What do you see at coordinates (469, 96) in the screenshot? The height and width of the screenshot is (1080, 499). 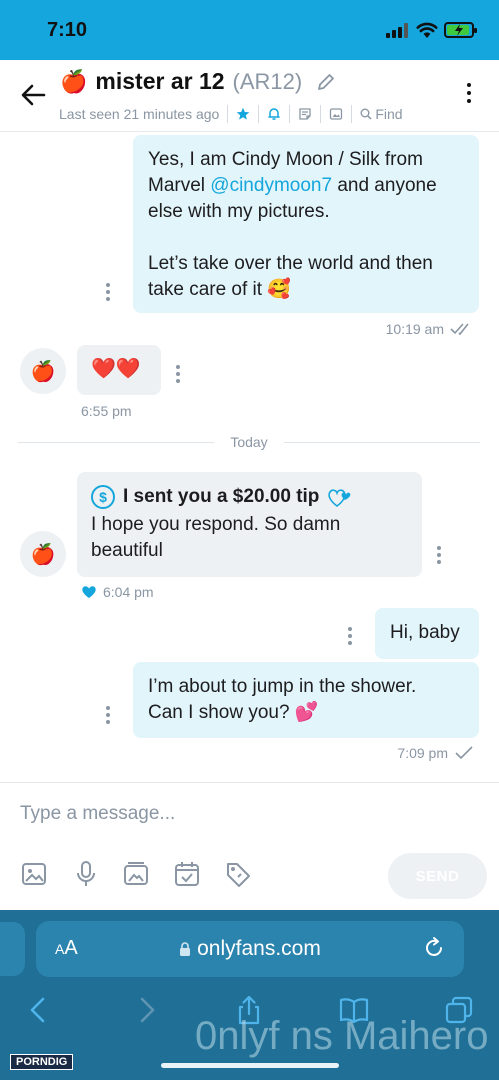 I see `more-options-icon` at bounding box center [469, 96].